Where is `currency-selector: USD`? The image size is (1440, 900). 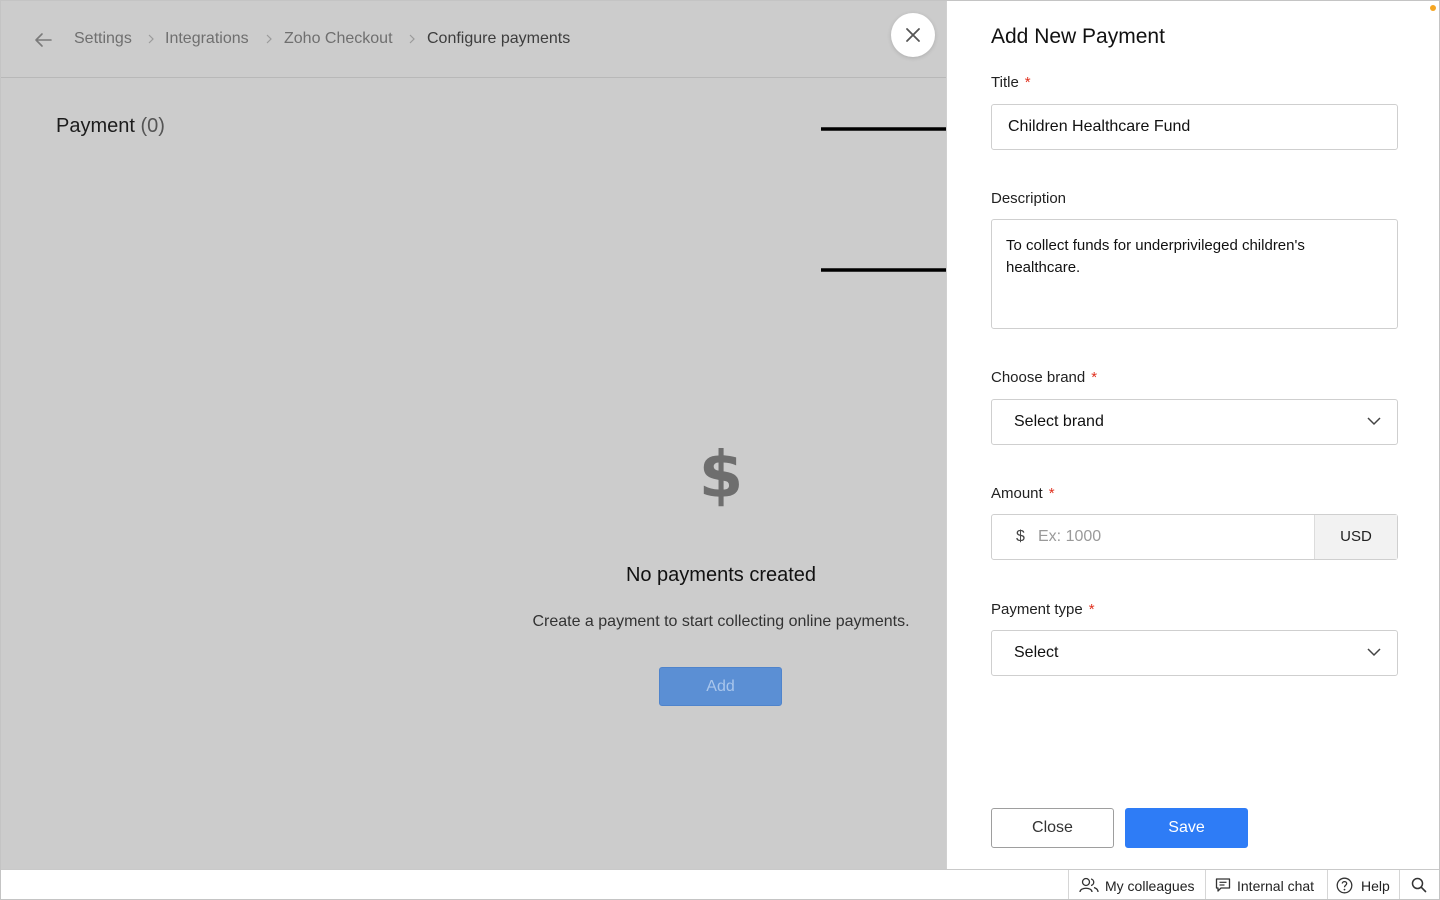
currency-selector: USD is located at coordinates (1355, 537).